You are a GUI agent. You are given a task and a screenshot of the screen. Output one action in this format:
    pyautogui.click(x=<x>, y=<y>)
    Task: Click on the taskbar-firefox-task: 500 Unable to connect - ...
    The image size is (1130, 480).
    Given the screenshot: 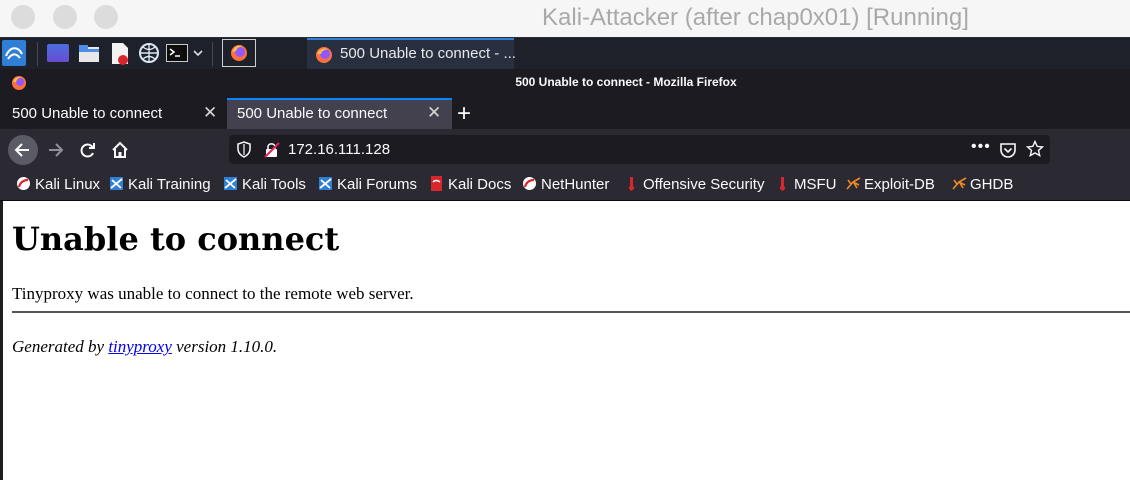 What is the action you would take?
    pyautogui.click(x=411, y=53)
    